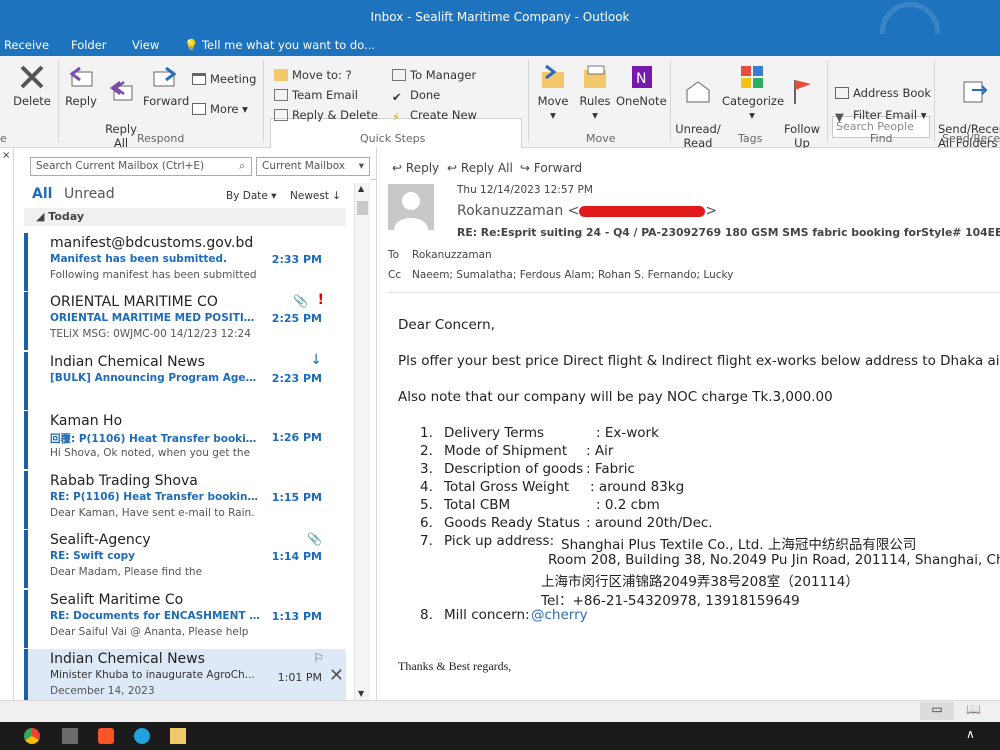  Describe the element at coordinates (514, 469) in the screenshot. I see `list-label: Description of goods` at that location.